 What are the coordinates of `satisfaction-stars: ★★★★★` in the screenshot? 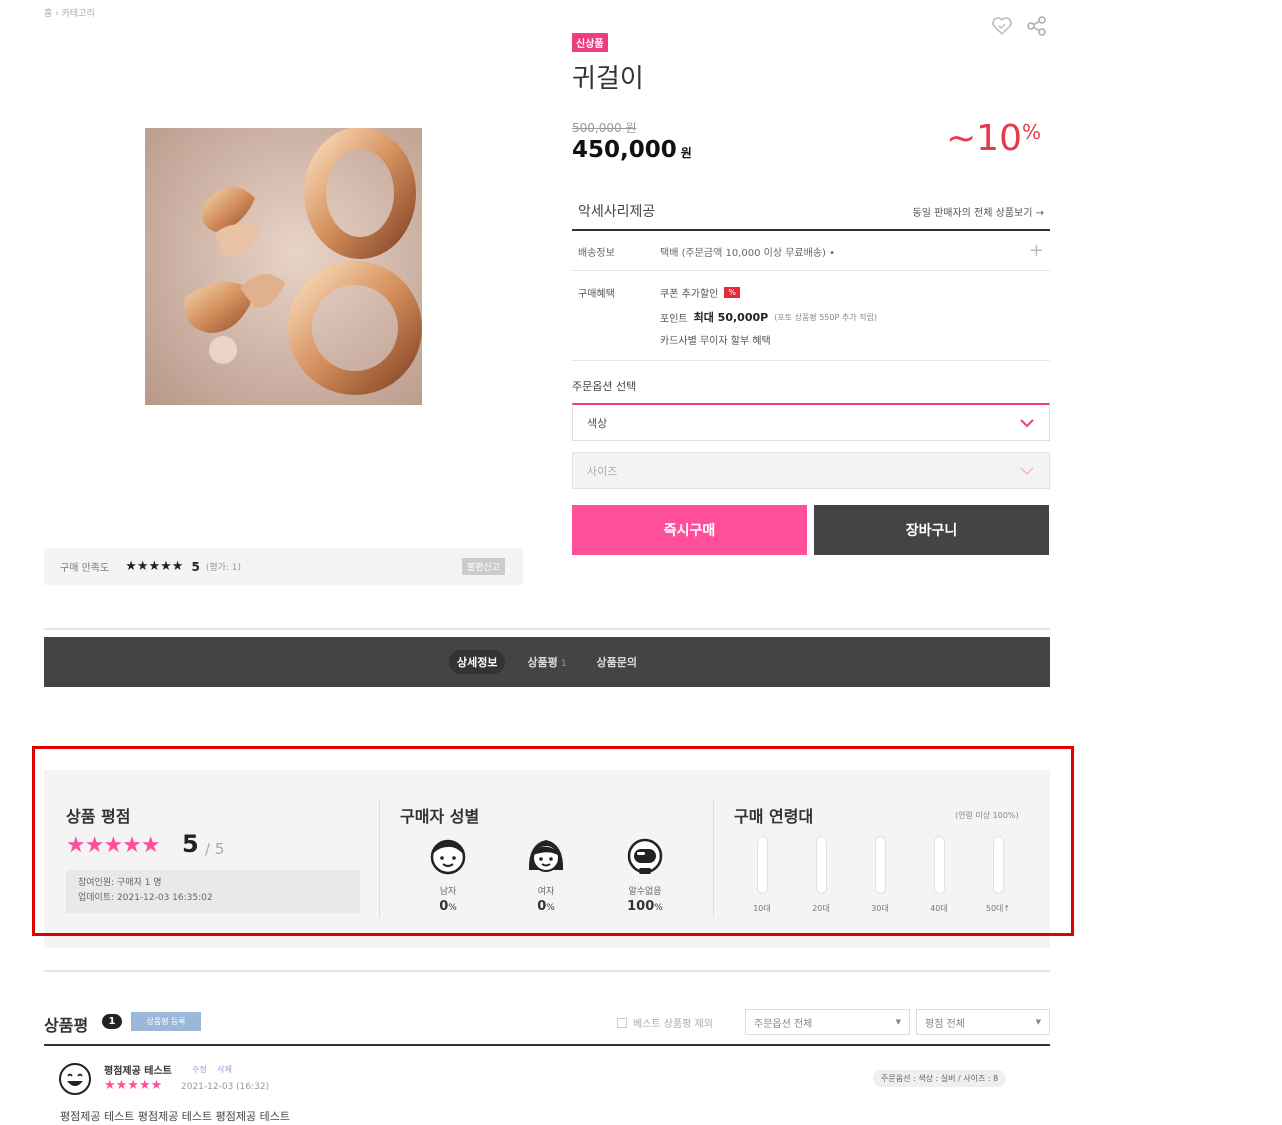 It's located at (154, 566).